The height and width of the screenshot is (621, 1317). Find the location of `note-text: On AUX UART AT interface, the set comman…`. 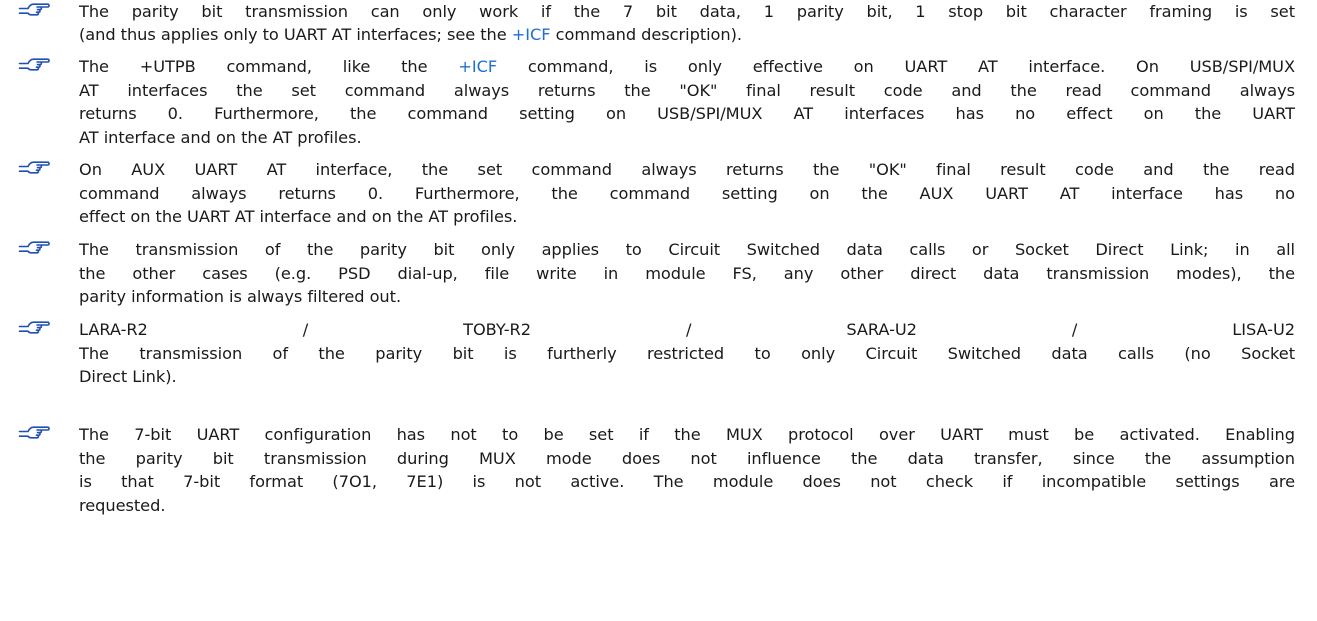

note-text: On AUX UART AT interface, the set comman… is located at coordinates (687, 193).